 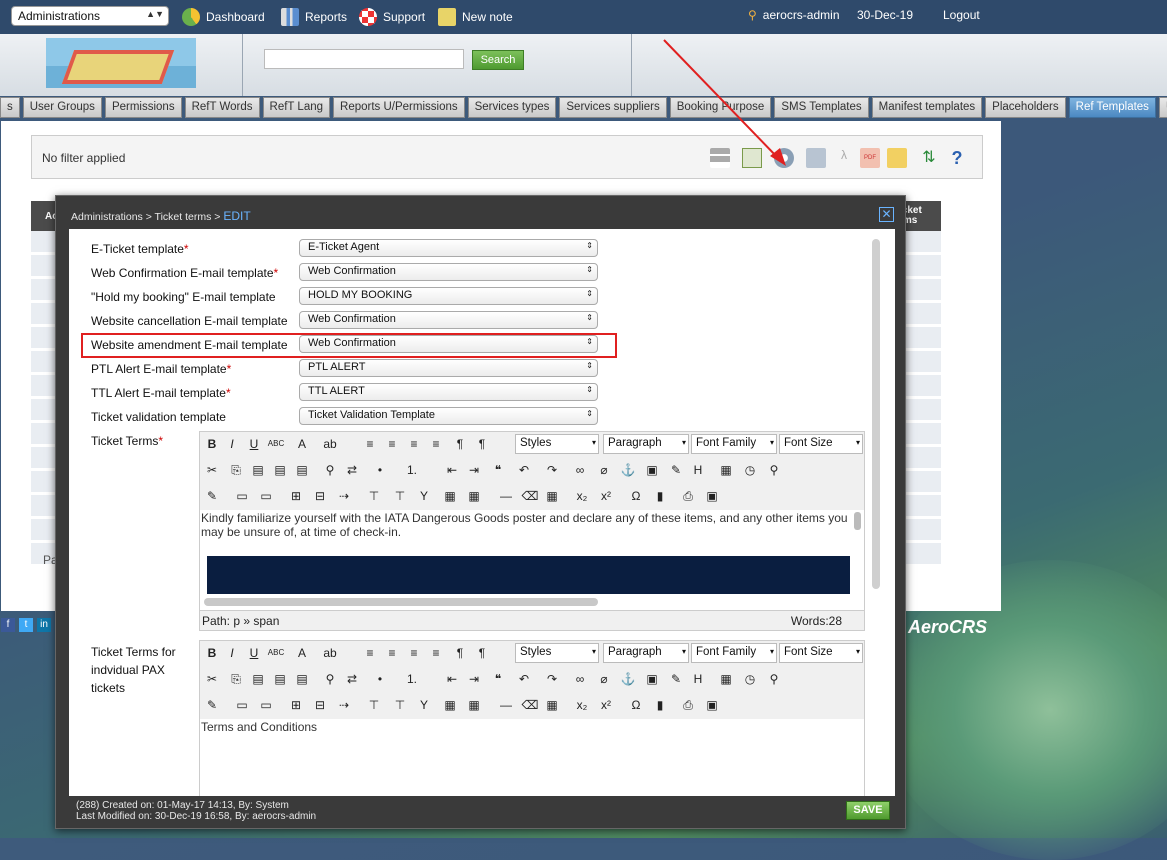 I want to click on tab-s: s, so click(x=10, y=107).